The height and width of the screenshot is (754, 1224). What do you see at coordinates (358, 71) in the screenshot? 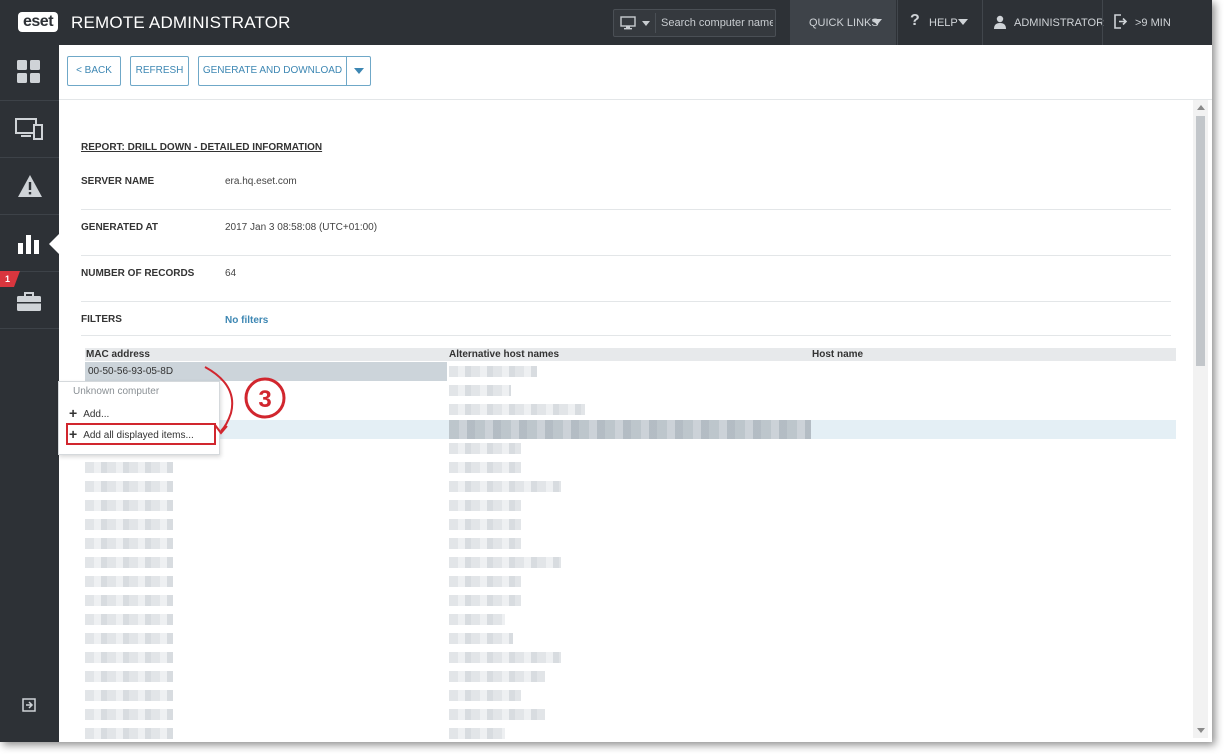
I see `generate-options-dropdown` at bounding box center [358, 71].